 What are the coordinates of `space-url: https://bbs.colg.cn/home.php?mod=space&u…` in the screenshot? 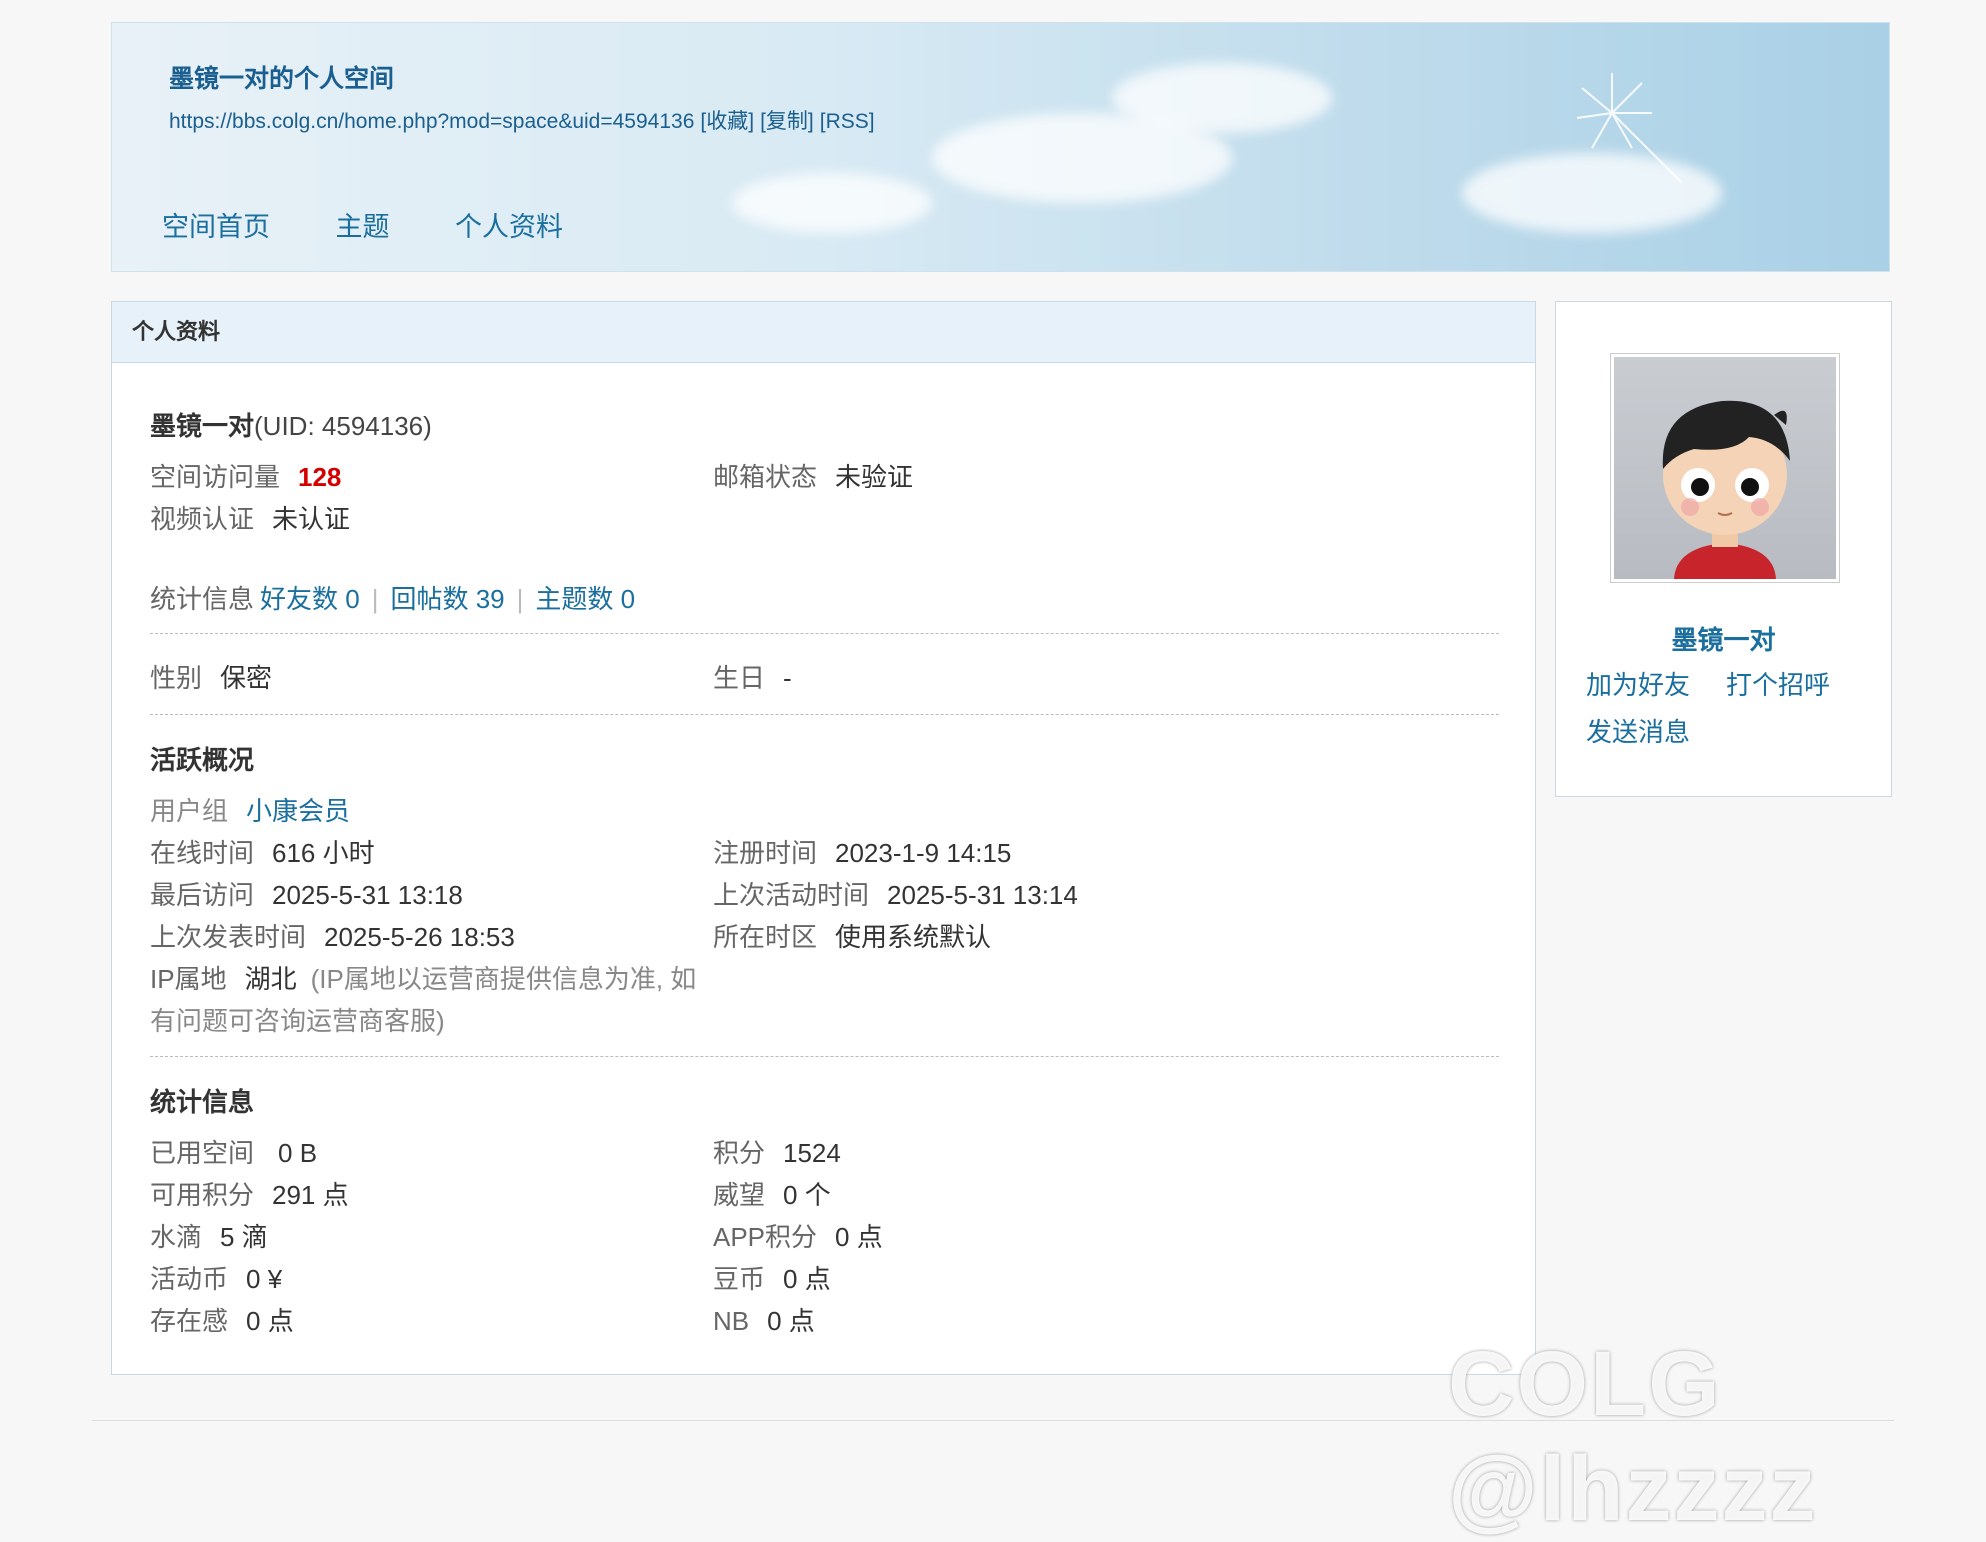 It's located at (525, 120).